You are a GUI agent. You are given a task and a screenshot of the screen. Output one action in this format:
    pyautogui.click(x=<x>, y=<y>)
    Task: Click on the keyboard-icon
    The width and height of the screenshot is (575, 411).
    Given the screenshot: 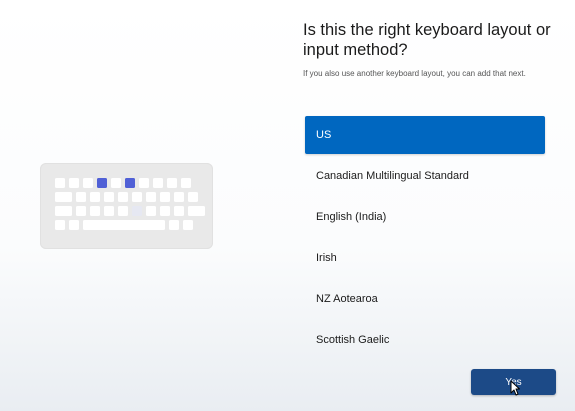 What is the action you would take?
    pyautogui.click(x=126, y=206)
    